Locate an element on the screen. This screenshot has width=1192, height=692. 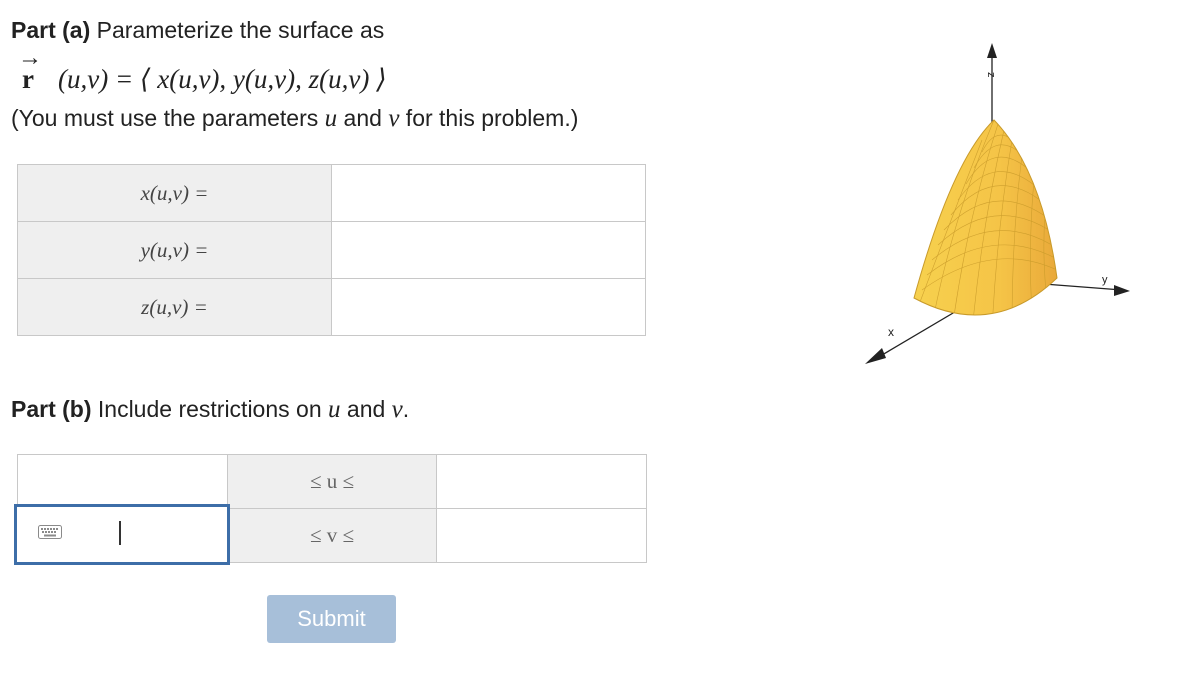
submit-button: Submit is located at coordinates (331, 619).